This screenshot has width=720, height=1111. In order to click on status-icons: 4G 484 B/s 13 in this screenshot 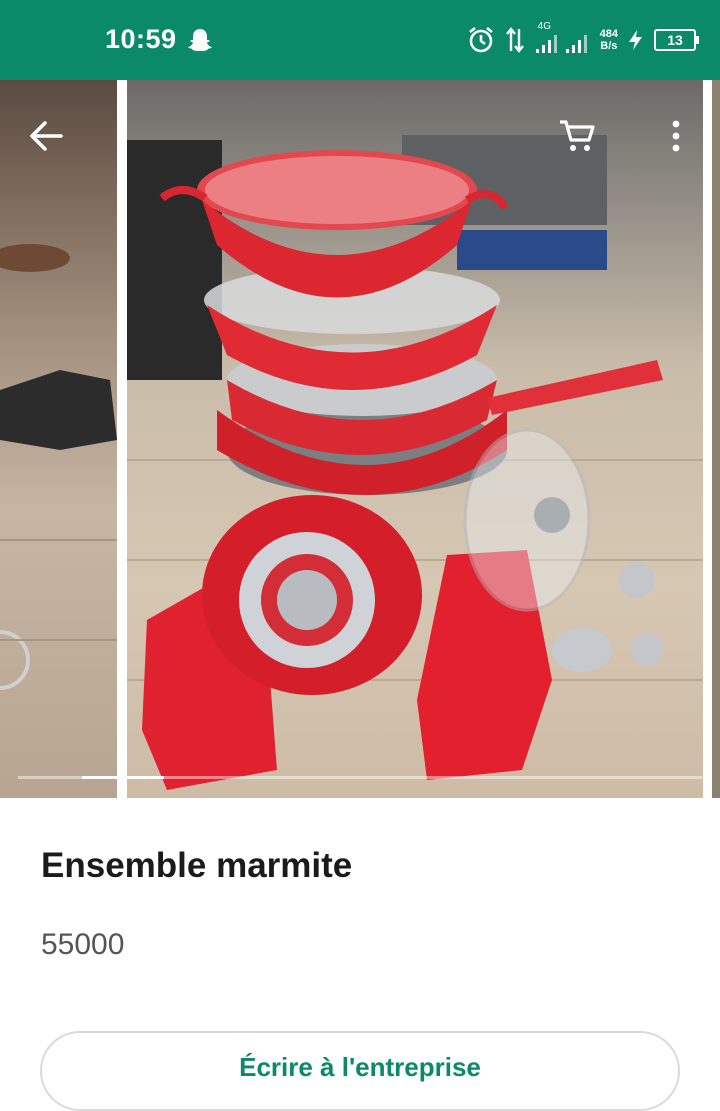, I will do `click(582, 39)`.